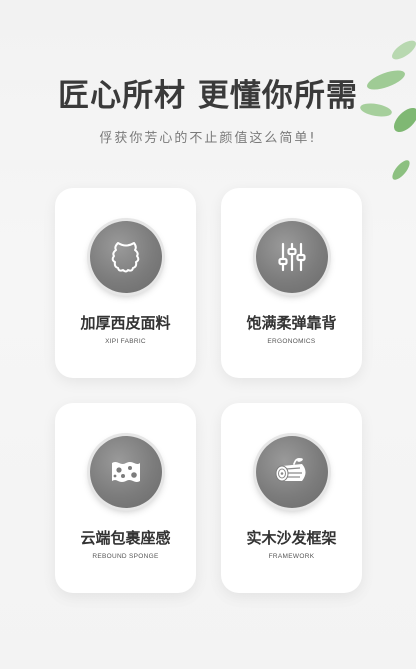 The height and width of the screenshot is (669, 416). What do you see at coordinates (292, 472) in the screenshot?
I see `log-icon` at bounding box center [292, 472].